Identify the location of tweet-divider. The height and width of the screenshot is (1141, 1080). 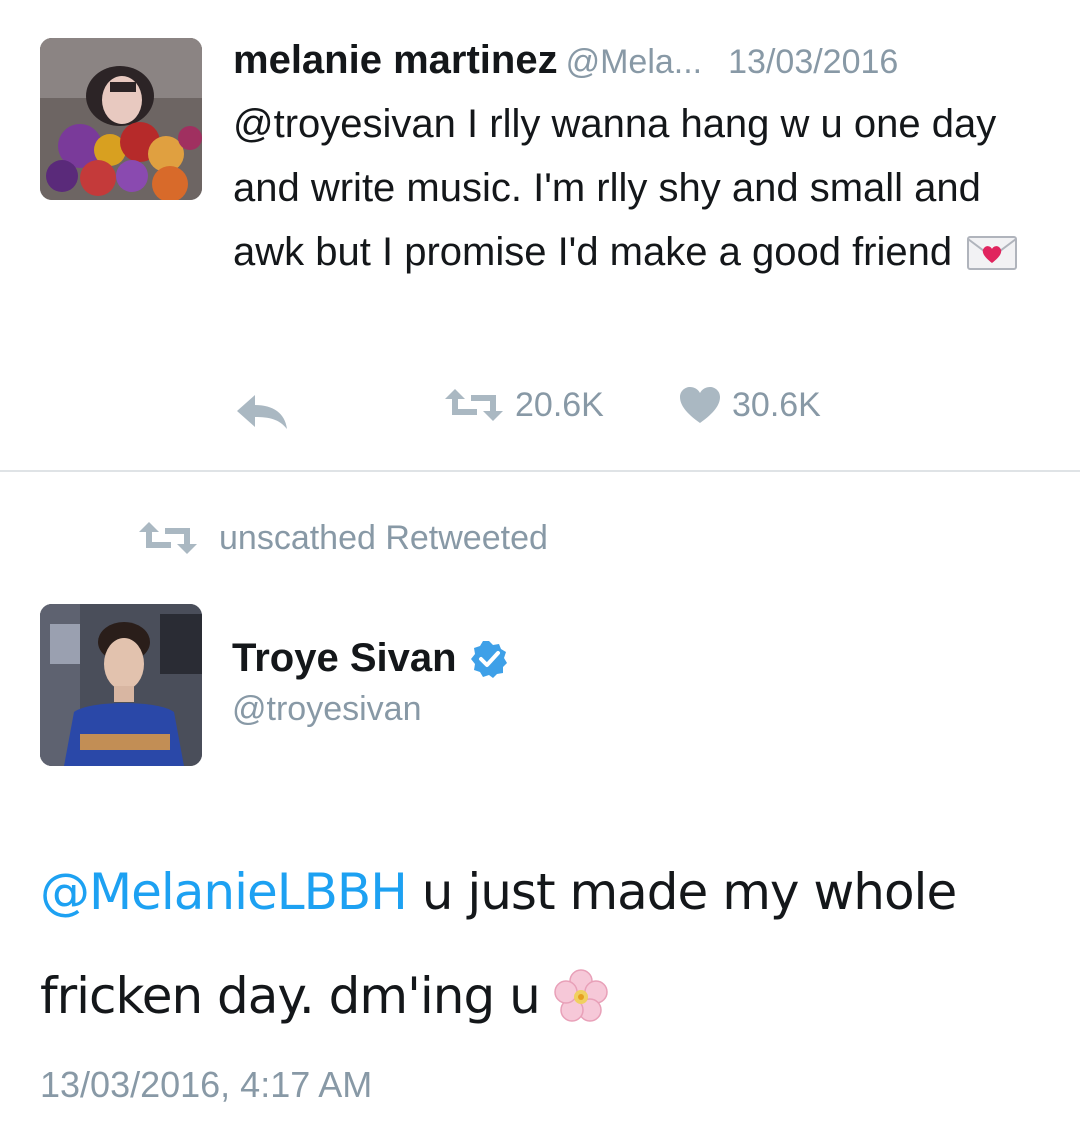
(540, 471).